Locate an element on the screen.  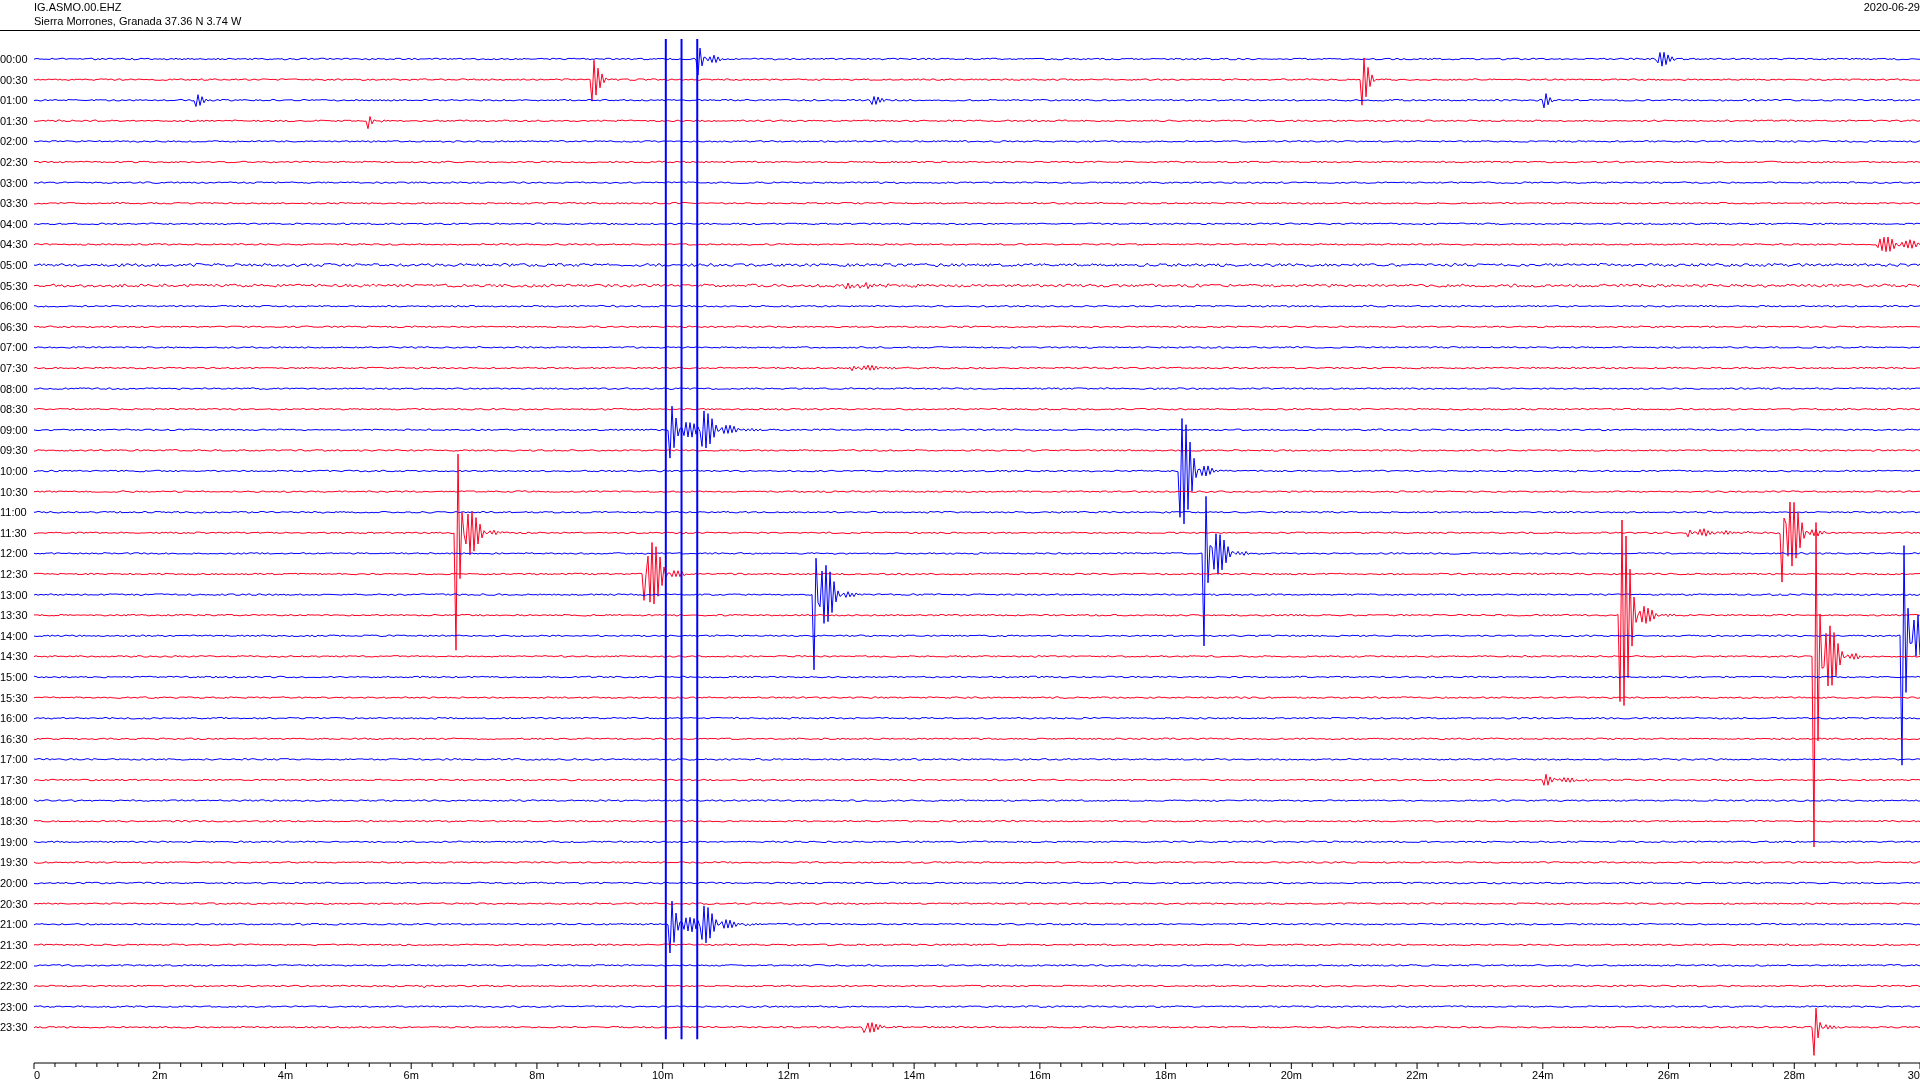
time-label: 22:00 is located at coordinates (14, 965).